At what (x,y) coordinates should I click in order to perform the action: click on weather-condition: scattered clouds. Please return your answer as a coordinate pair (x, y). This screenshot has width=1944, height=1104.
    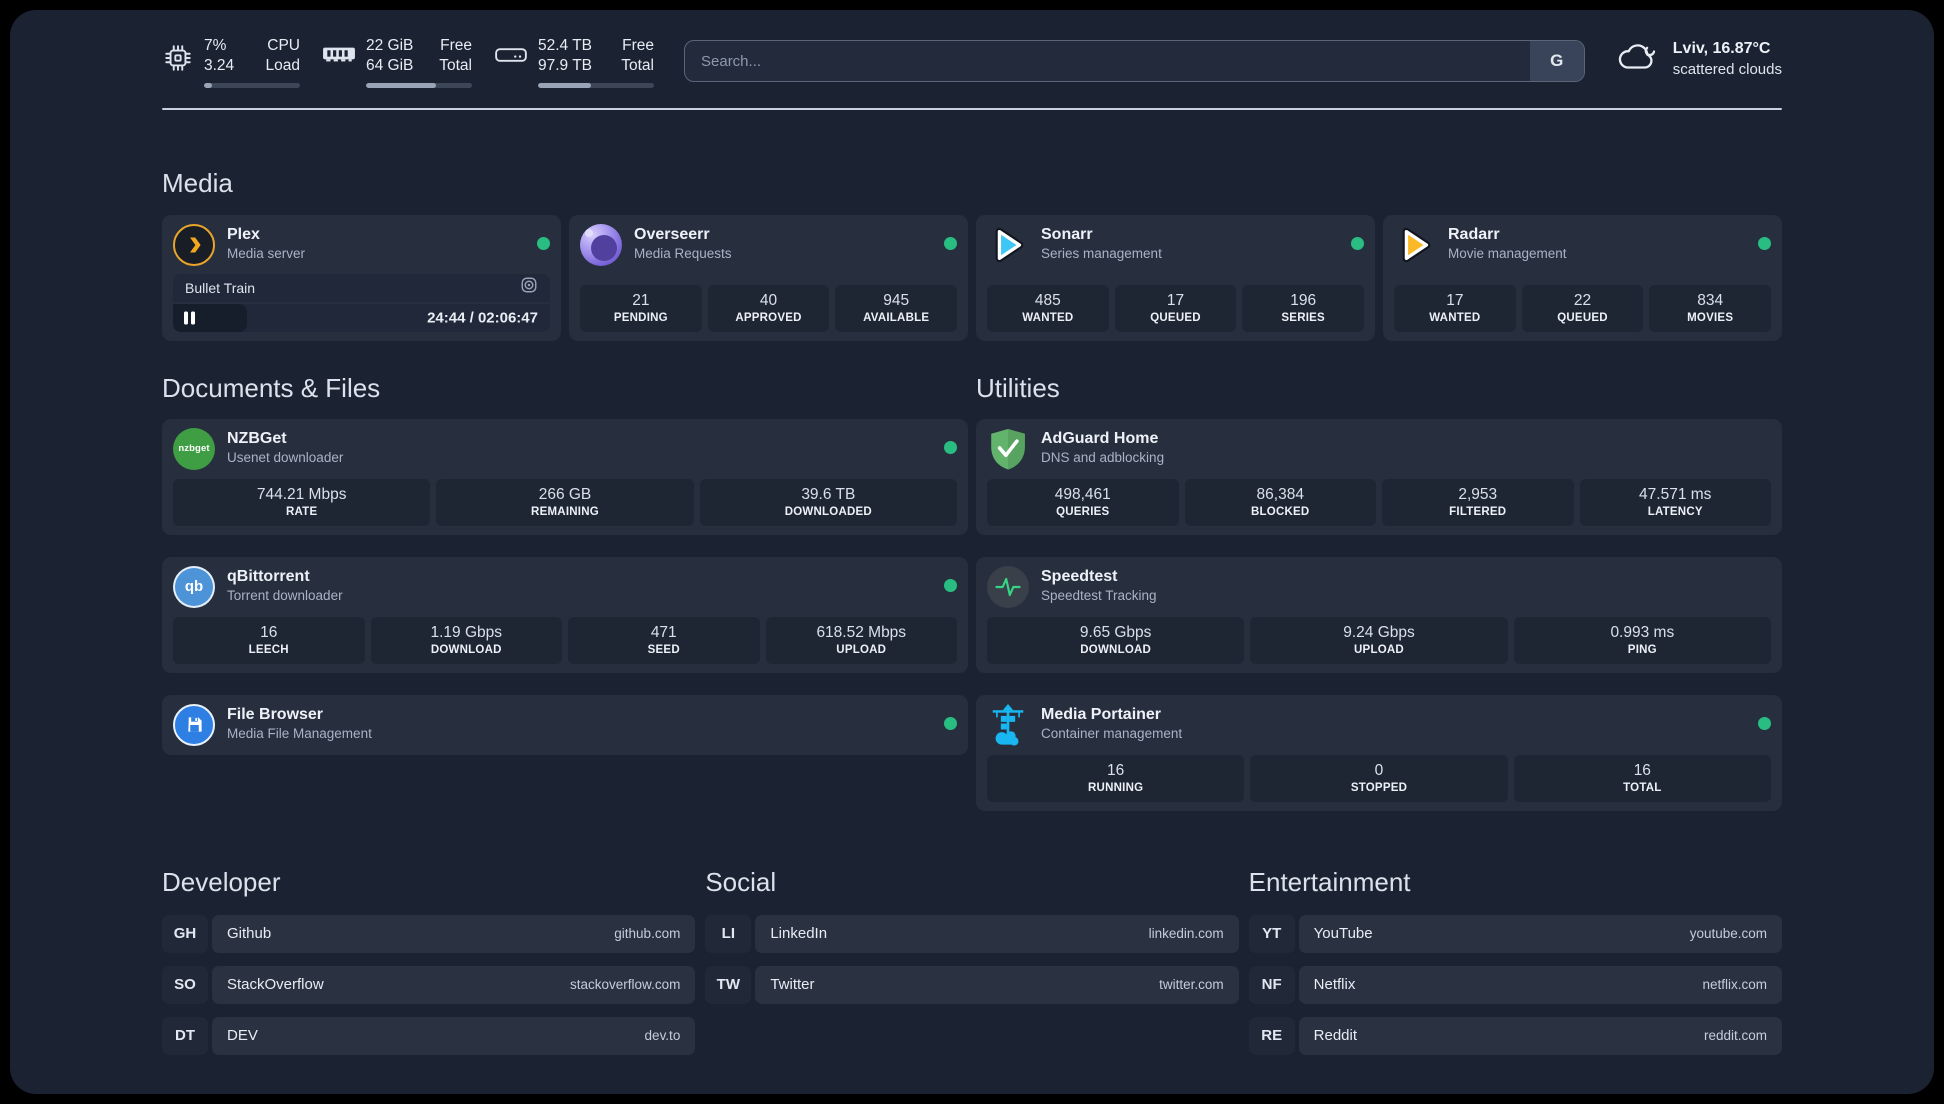
    Looking at the image, I should click on (1727, 69).